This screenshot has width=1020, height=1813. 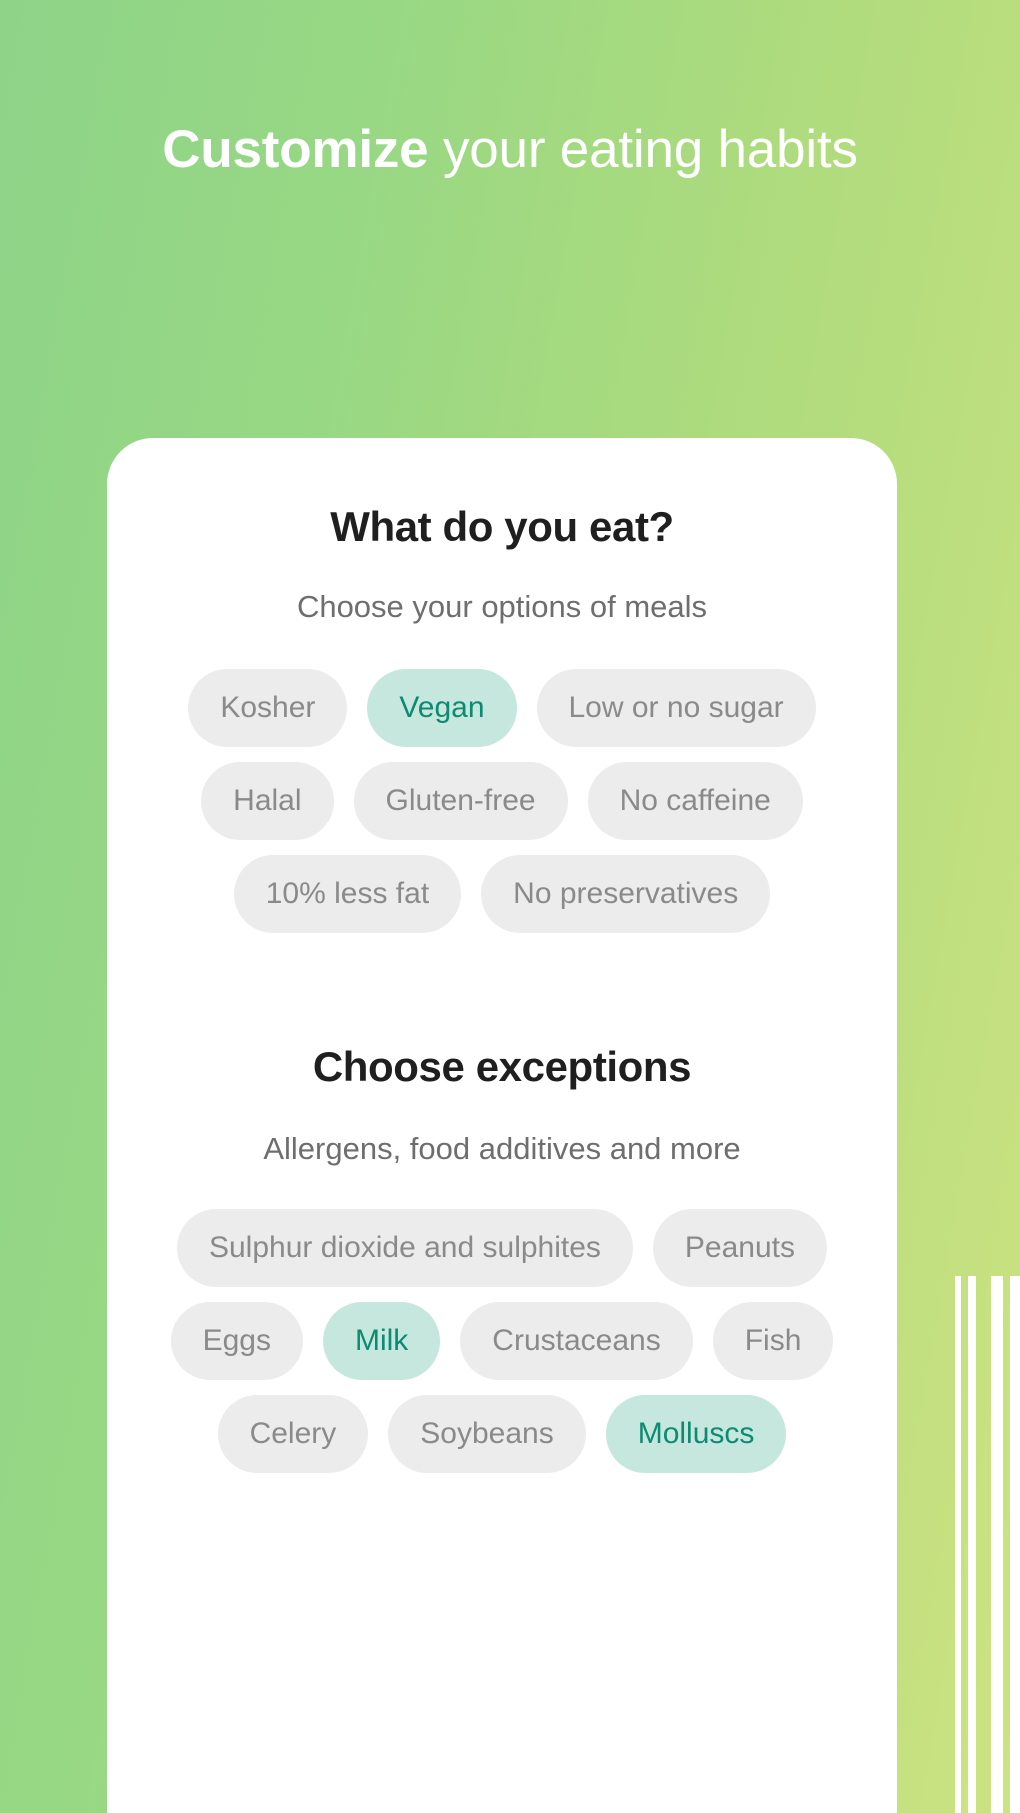 I want to click on option-chip: Vegan, so click(x=442, y=708).